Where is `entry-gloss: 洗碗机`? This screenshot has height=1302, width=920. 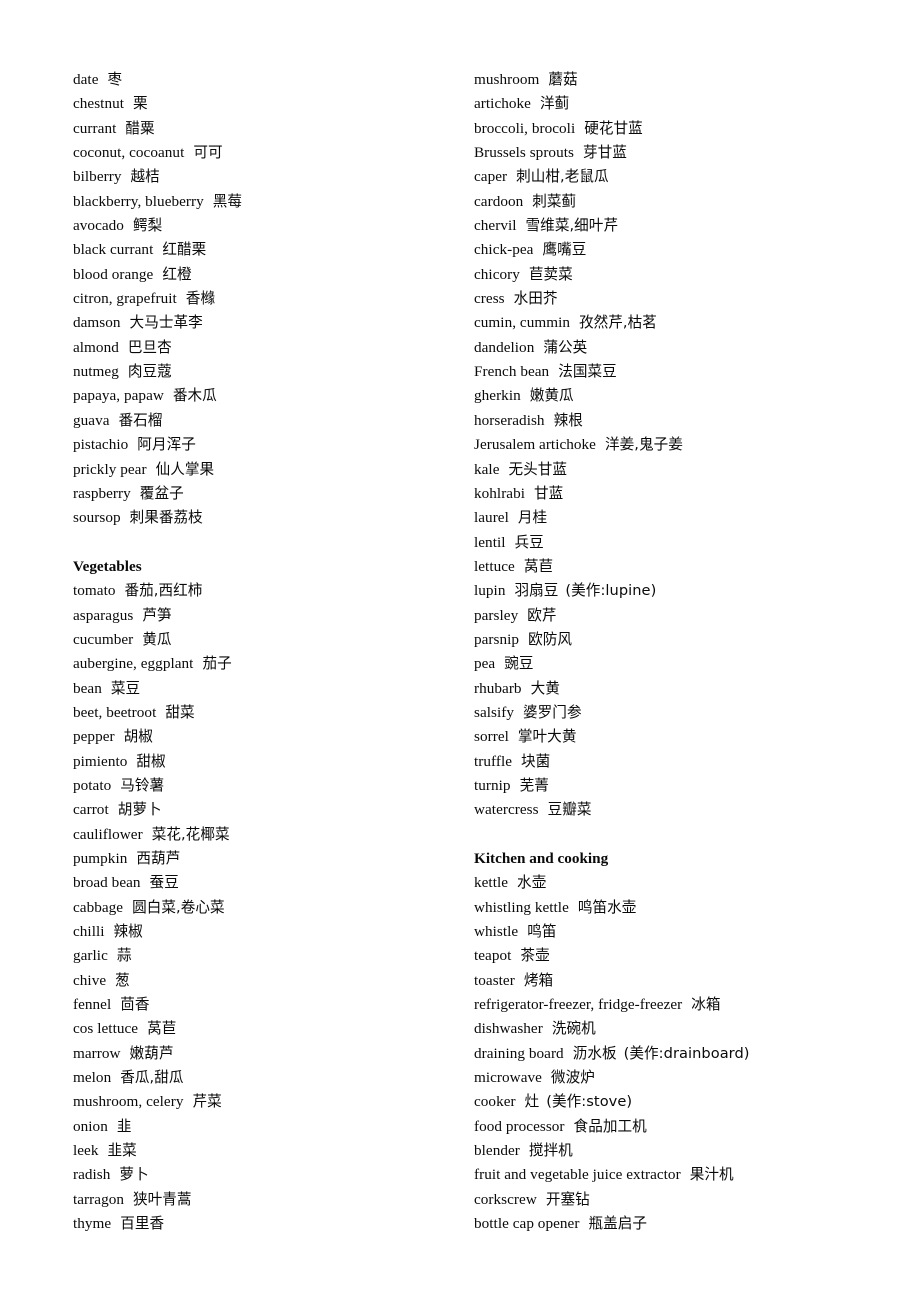
entry-gloss: 洗碗机 is located at coordinates (573, 1029).